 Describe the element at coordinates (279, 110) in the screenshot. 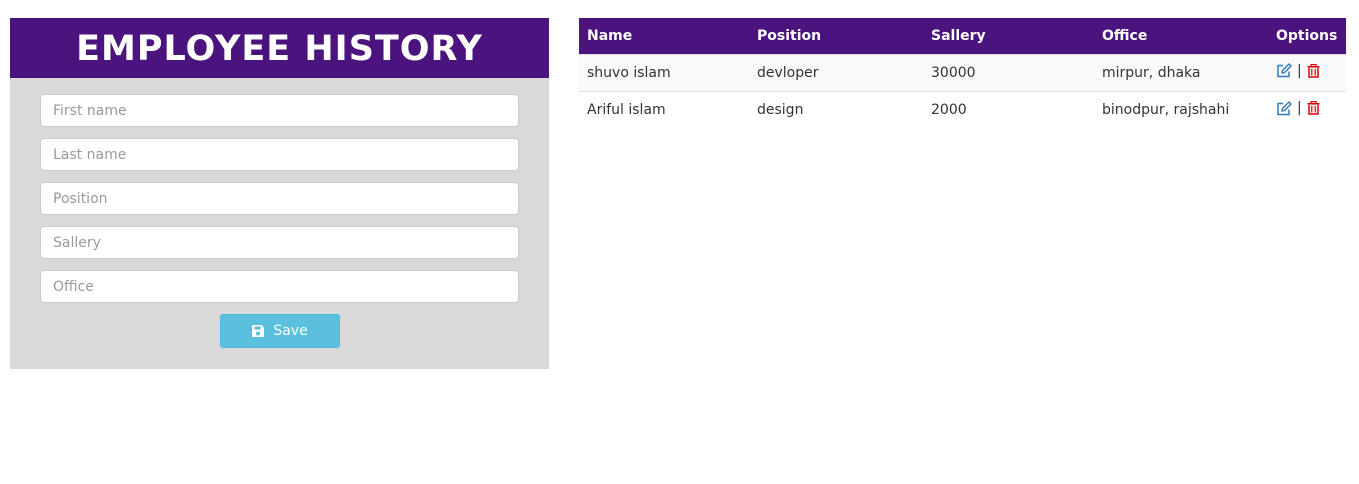

I see `first-name-field` at that location.